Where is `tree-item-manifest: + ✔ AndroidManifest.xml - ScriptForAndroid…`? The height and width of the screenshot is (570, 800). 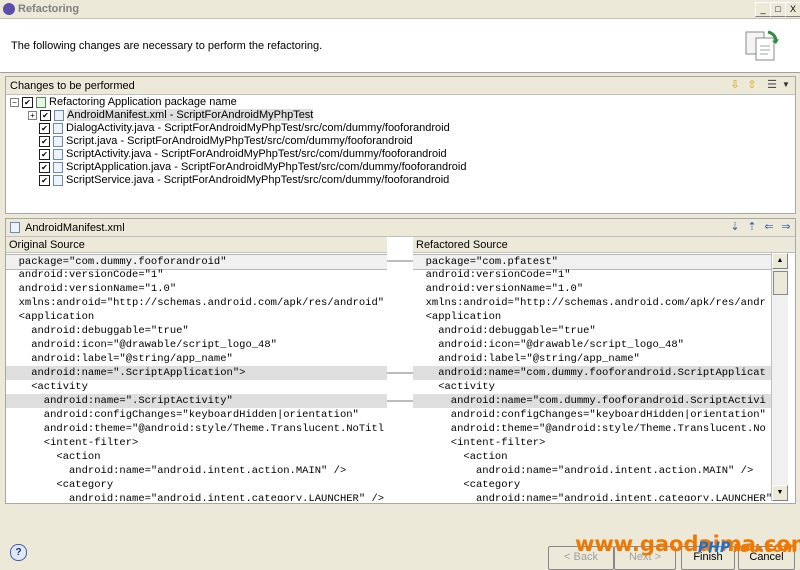
tree-item-manifest: + ✔ AndroidManifest.xml - ScriptForAndroid… is located at coordinates (171, 115).